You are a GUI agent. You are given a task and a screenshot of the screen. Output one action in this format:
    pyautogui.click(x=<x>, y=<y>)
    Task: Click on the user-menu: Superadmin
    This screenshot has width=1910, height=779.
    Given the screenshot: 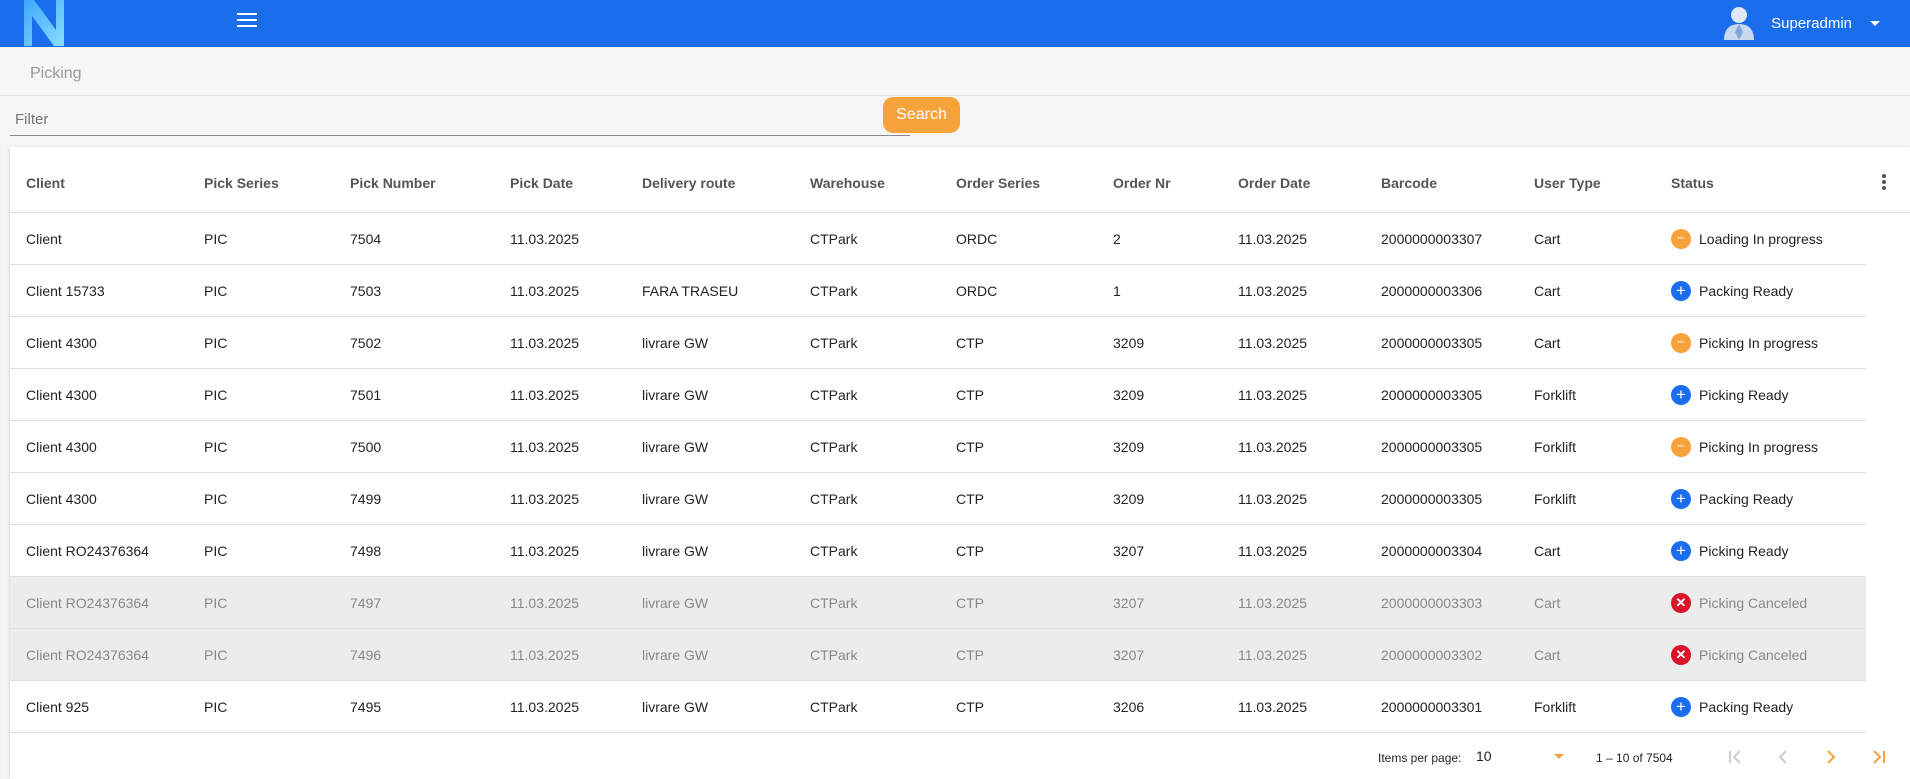 What is the action you would take?
    pyautogui.click(x=1800, y=23)
    